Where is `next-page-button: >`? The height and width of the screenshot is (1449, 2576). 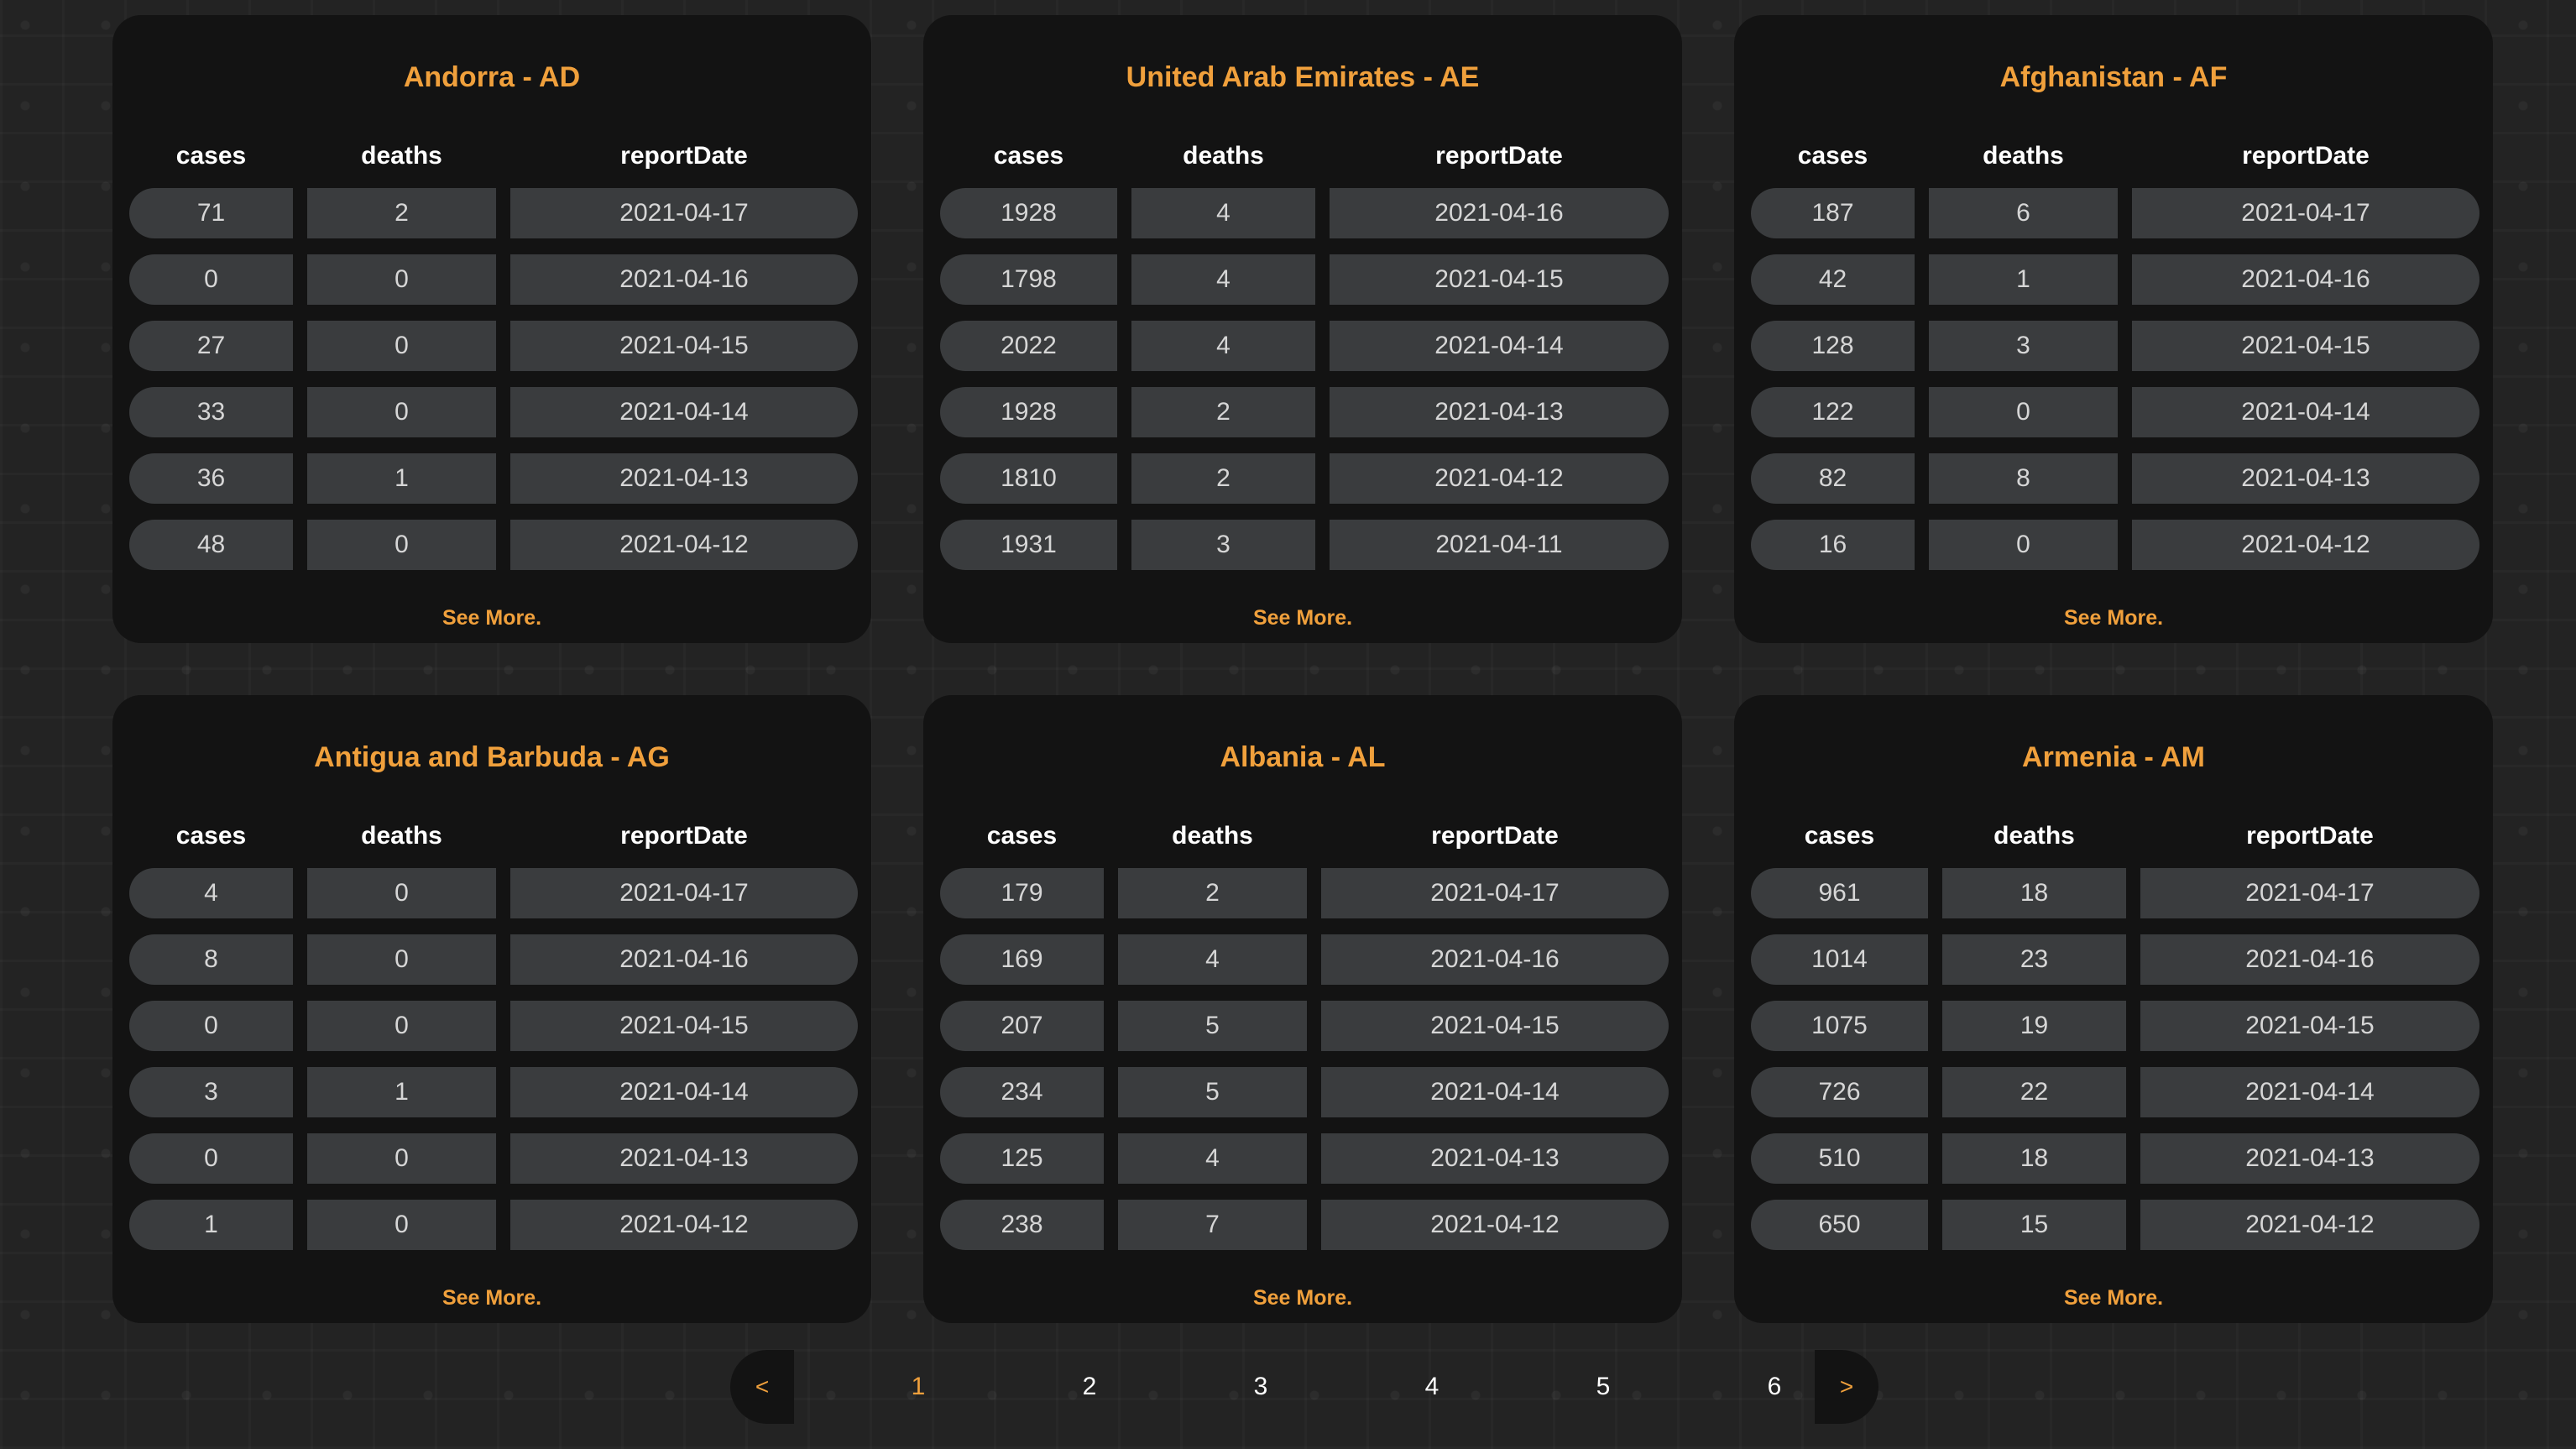 next-page-button: > is located at coordinates (1846, 1387).